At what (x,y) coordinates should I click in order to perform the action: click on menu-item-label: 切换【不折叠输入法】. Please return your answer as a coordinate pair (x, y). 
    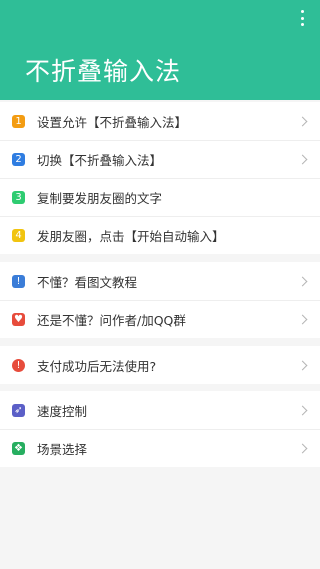
    Looking at the image, I should click on (100, 160).